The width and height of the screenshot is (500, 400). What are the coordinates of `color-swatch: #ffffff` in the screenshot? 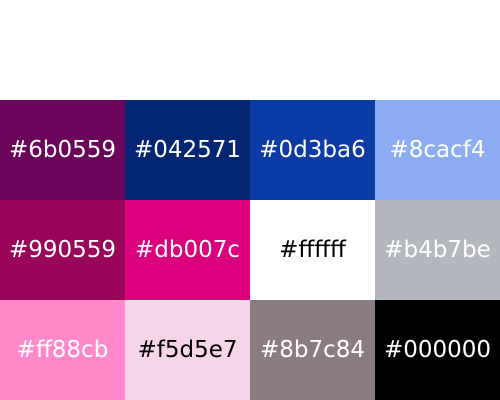 It's located at (312, 250).